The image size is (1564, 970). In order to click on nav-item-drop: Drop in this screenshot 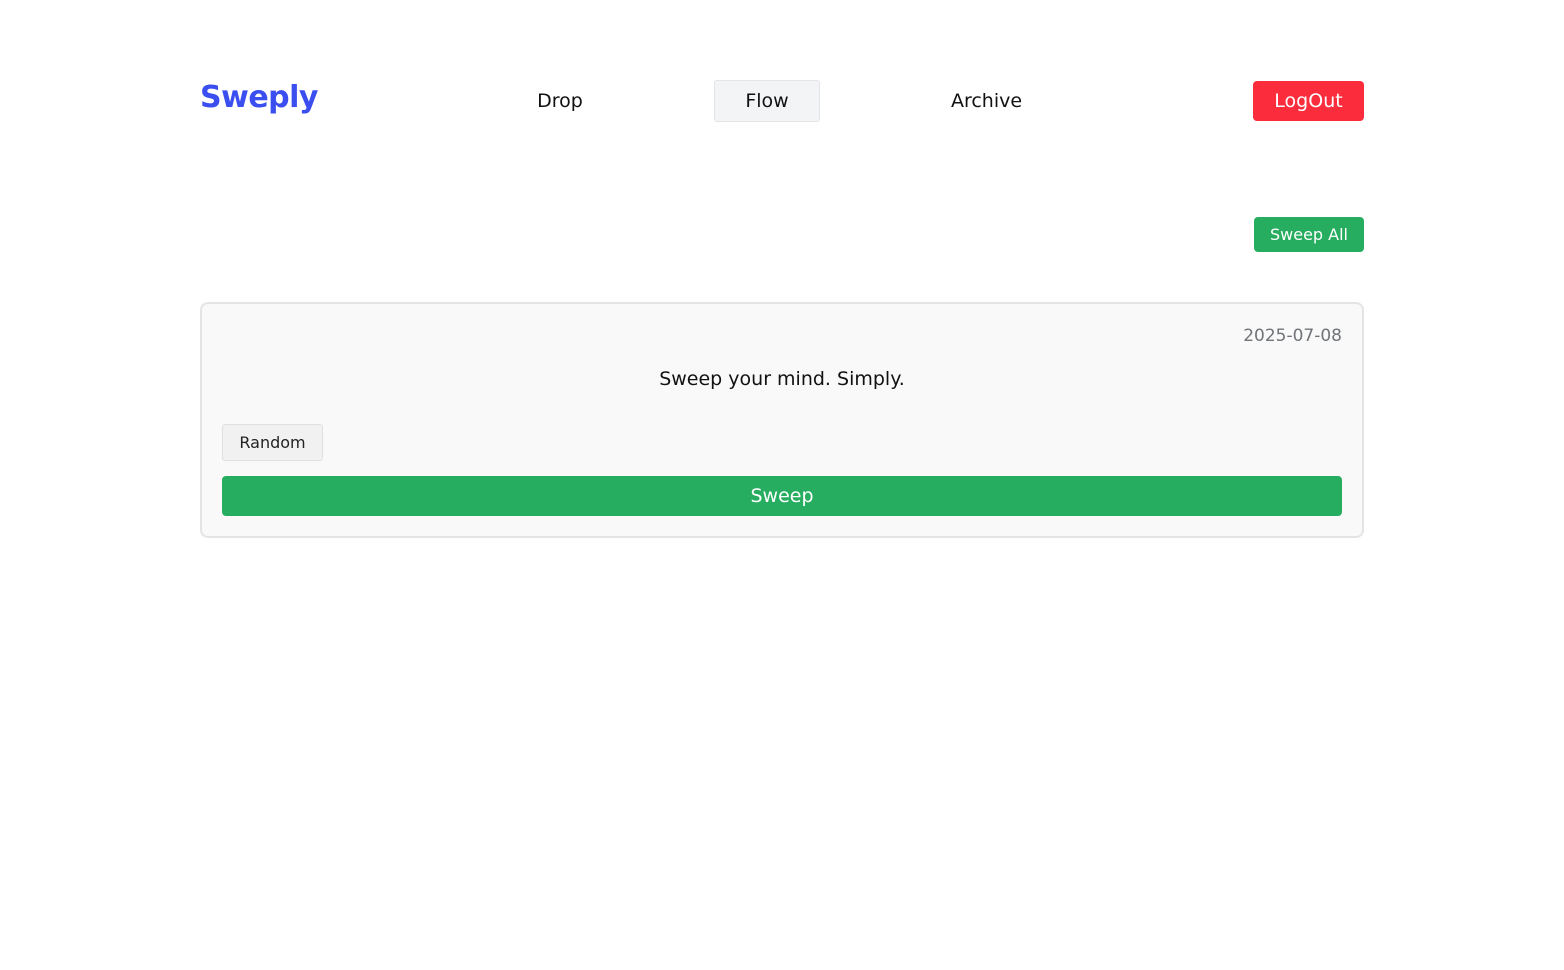, I will do `click(560, 101)`.